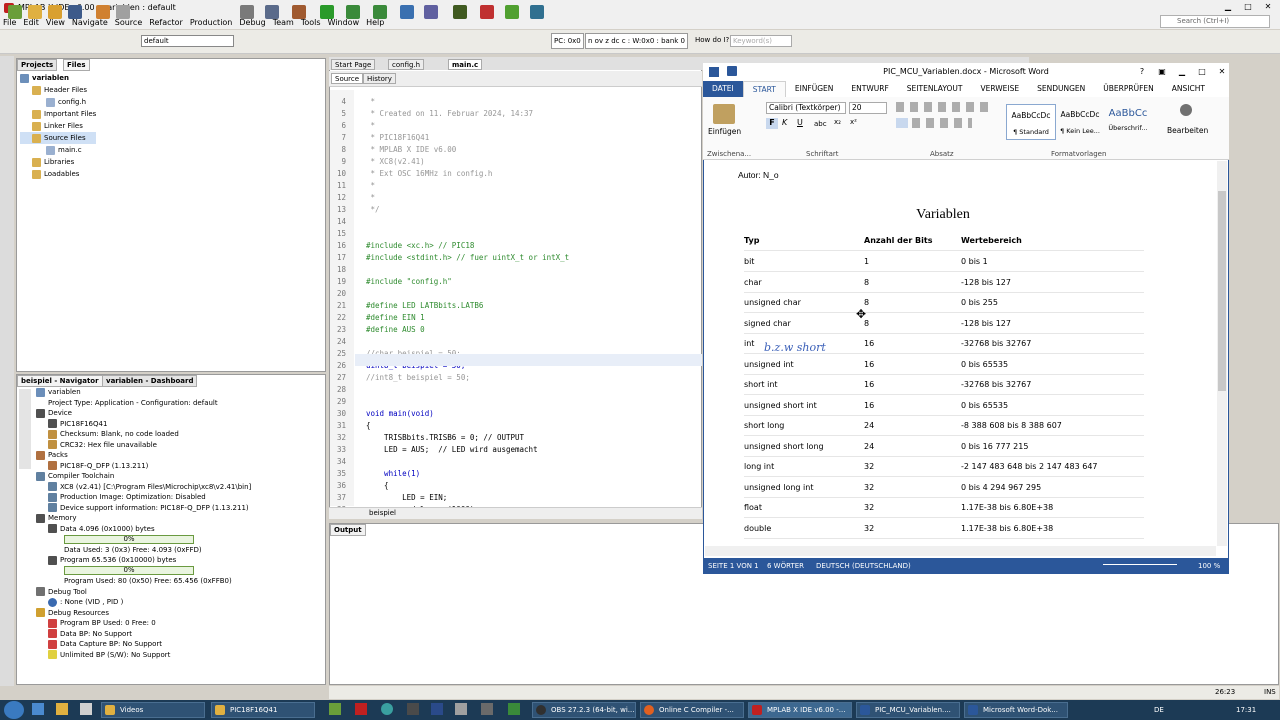 This screenshot has height=720, width=1280. What do you see at coordinates (413, 709) in the screenshot?
I see `pinned-app2-icon` at bounding box center [413, 709].